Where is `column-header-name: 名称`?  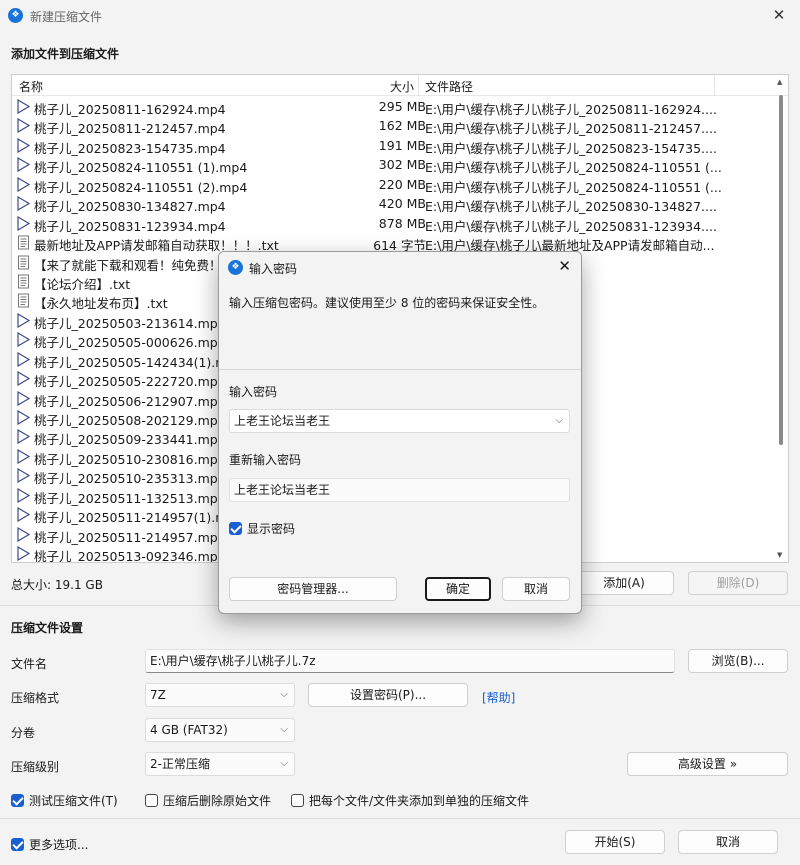 column-header-name: 名称 is located at coordinates (31, 86).